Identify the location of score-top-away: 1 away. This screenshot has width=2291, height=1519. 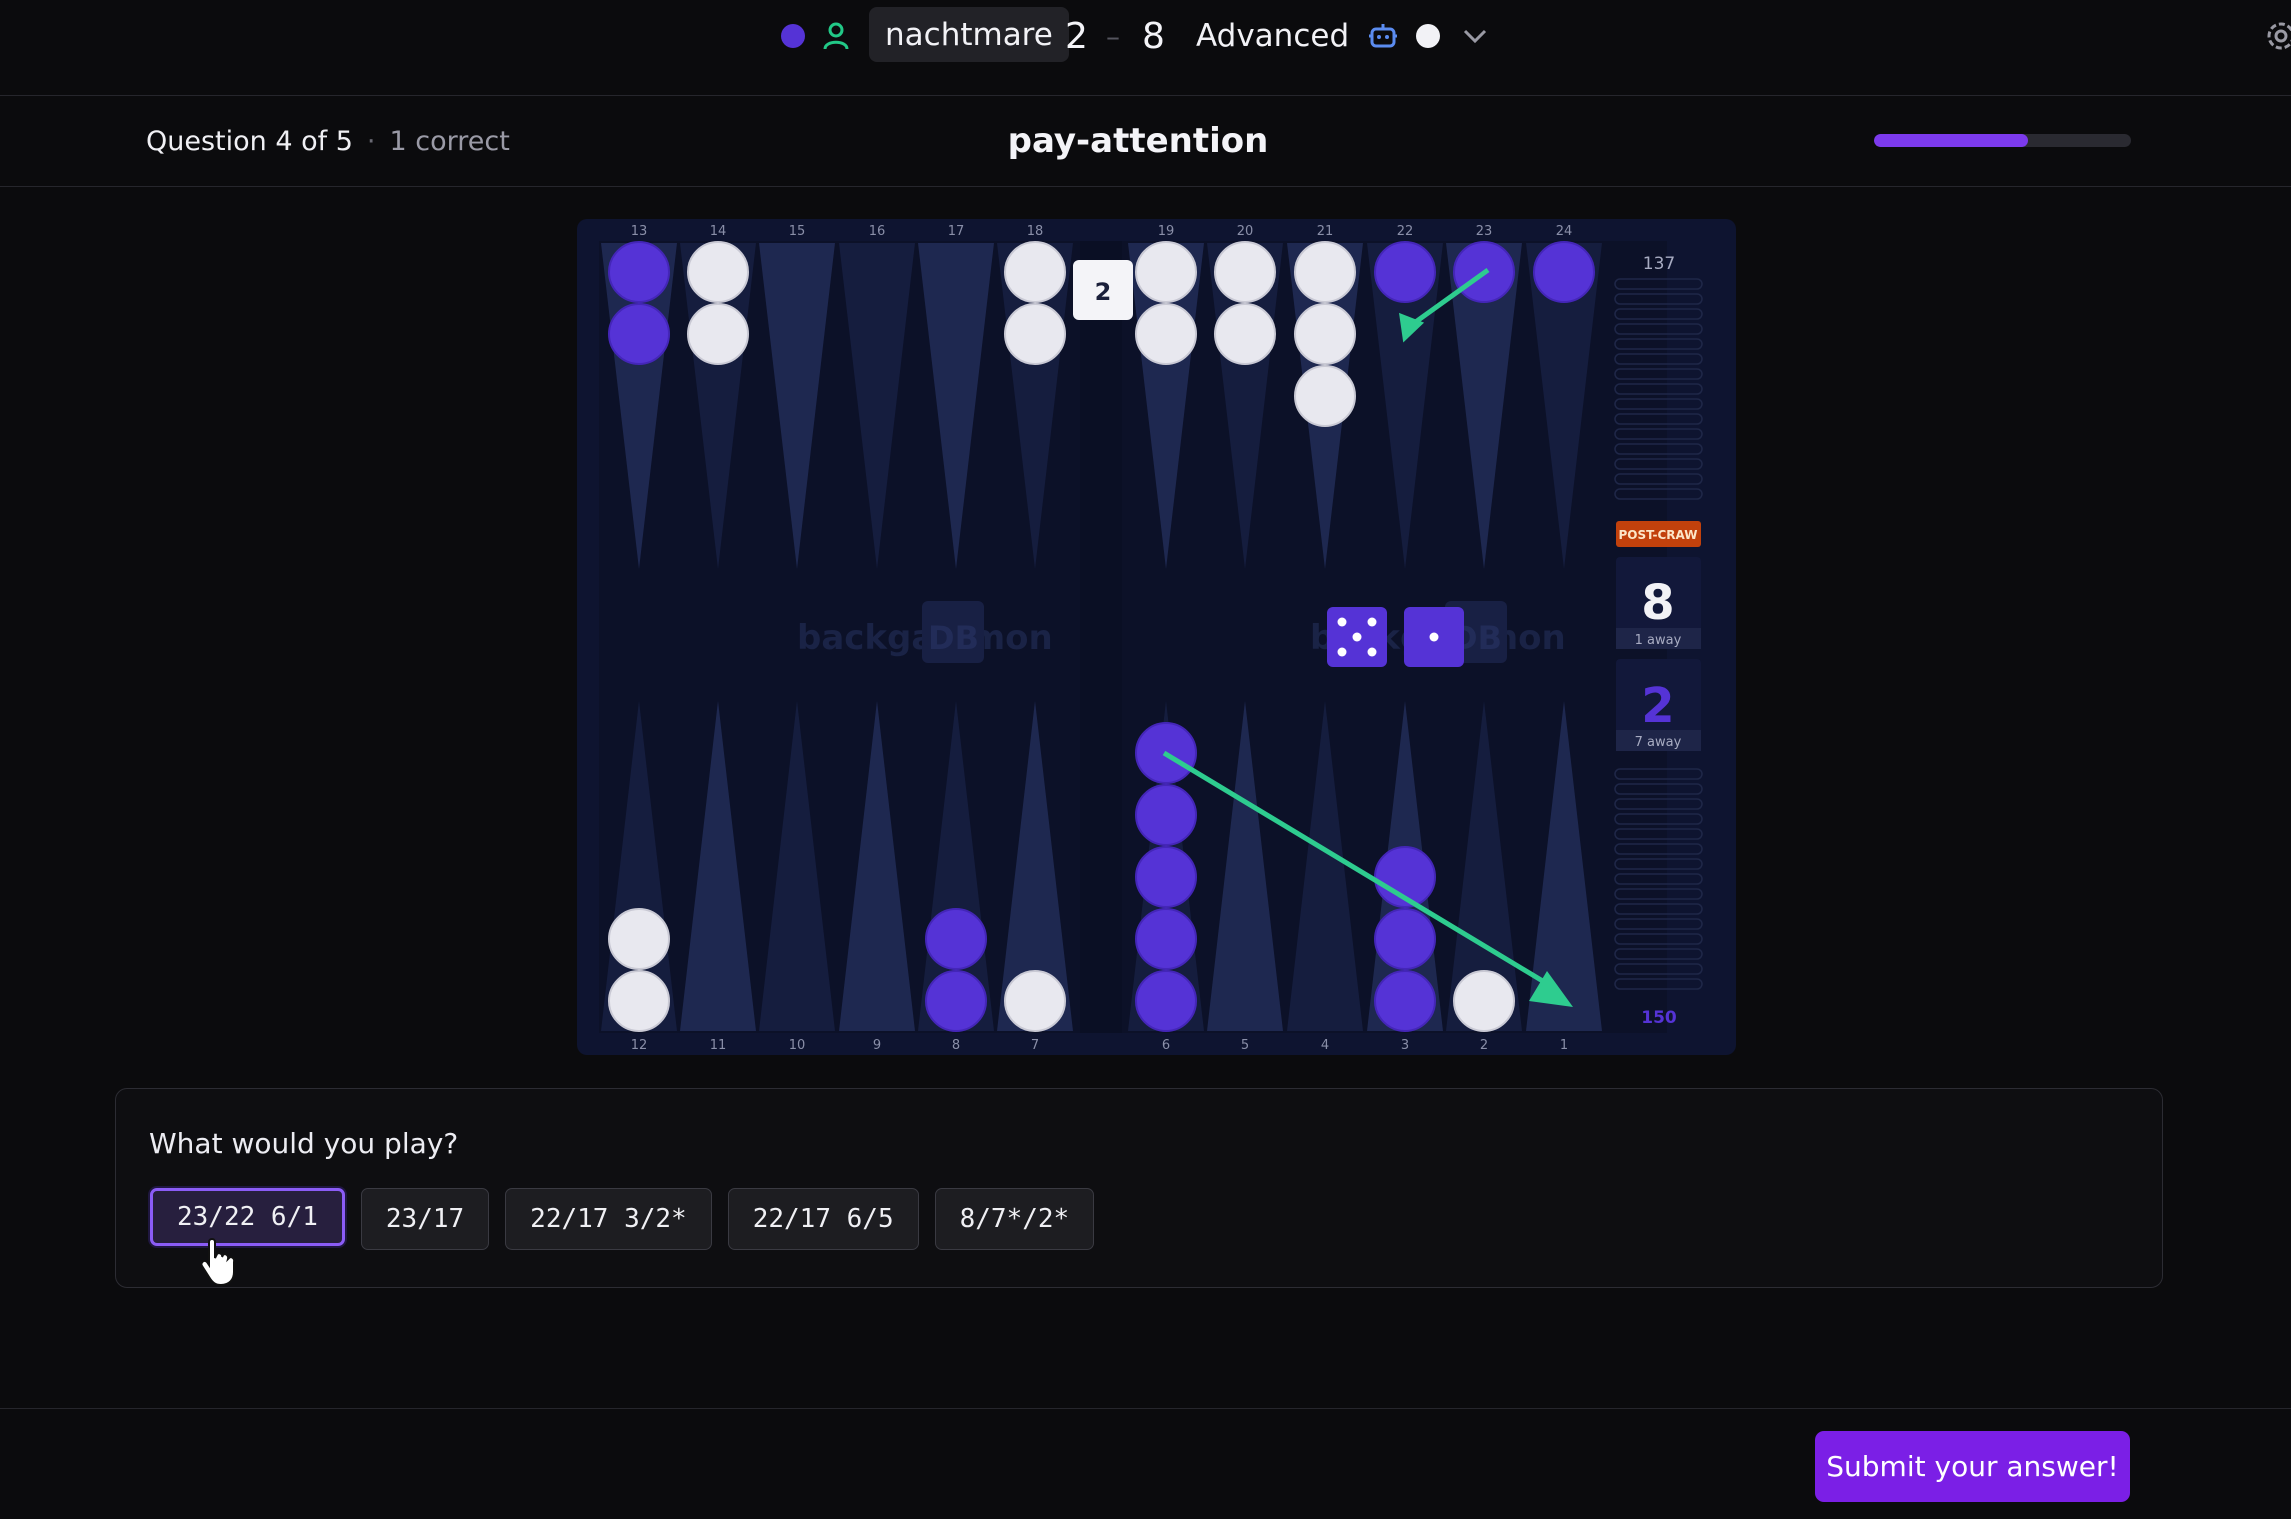
(1658, 640).